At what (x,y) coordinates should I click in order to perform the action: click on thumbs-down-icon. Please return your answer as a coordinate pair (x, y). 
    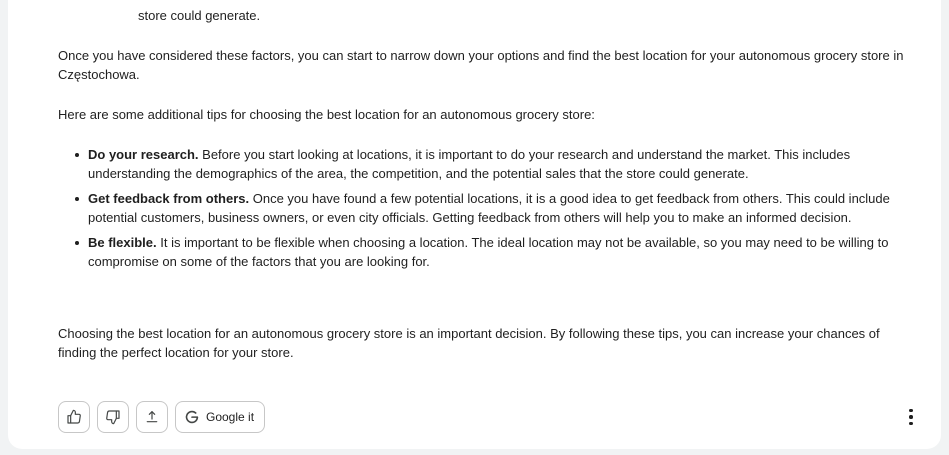
    Looking at the image, I should click on (113, 417).